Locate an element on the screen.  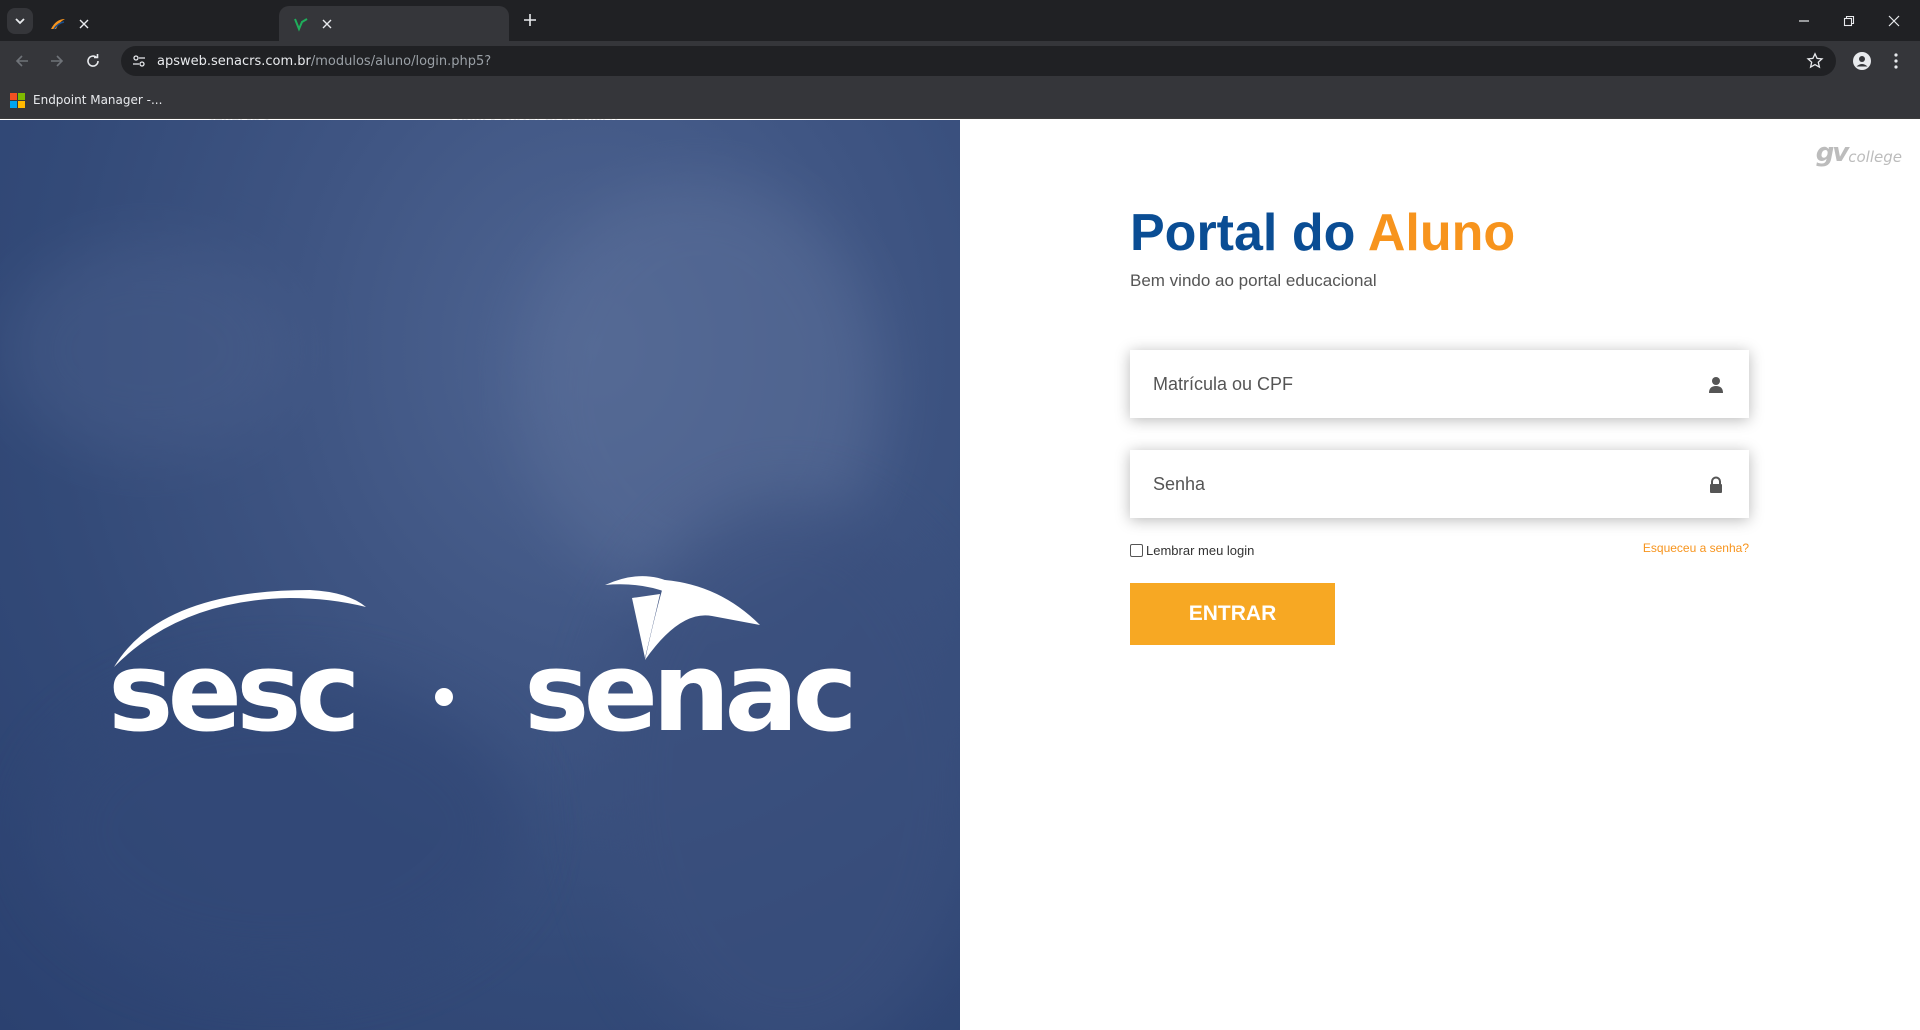
forgot-password-link: Esqueceu a senha? is located at coordinates (1696, 548).